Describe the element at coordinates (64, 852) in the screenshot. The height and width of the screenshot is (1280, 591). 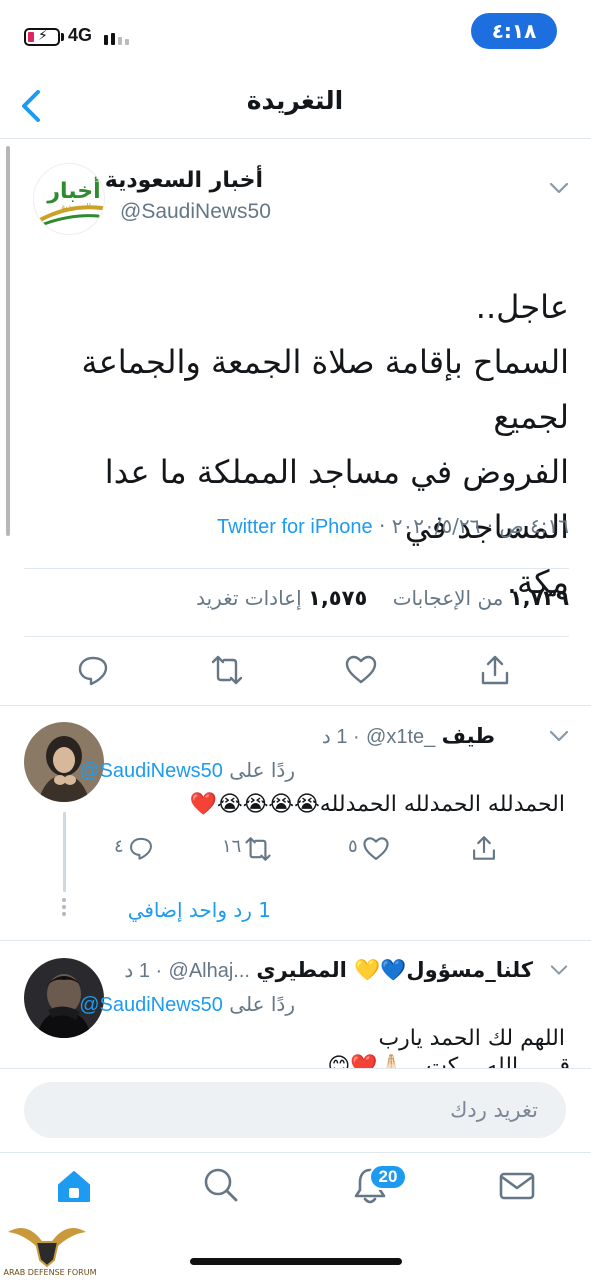
I see `thread-line` at that location.